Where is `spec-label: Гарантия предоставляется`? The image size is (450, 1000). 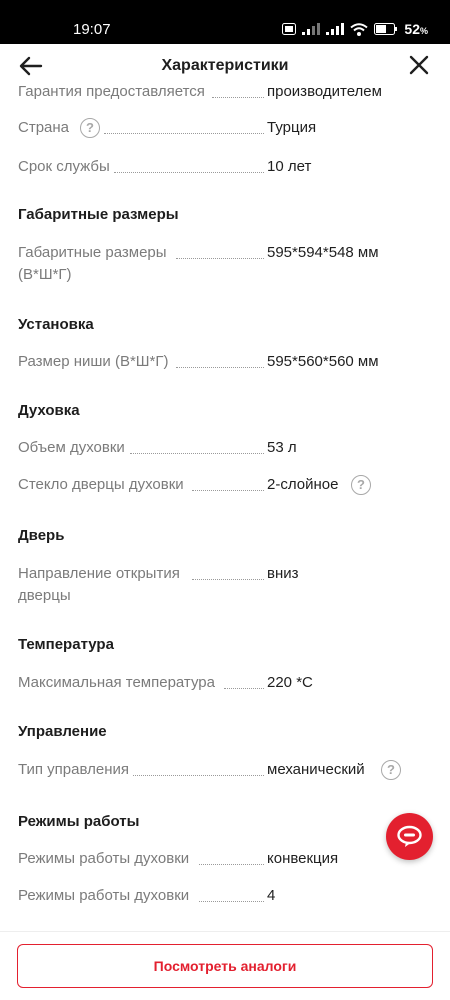
spec-label: Гарантия предоставляется is located at coordinates (111, 93).